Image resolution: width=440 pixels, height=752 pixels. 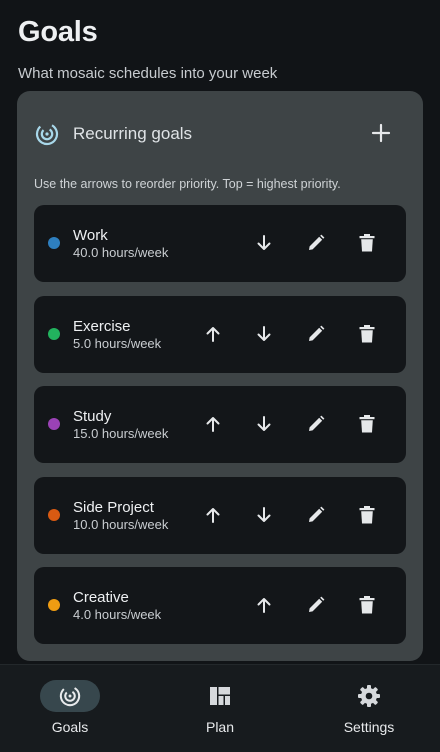 I want to click on page-subtitle: What mosaic schedules into your week, so click(x=148, y=73).